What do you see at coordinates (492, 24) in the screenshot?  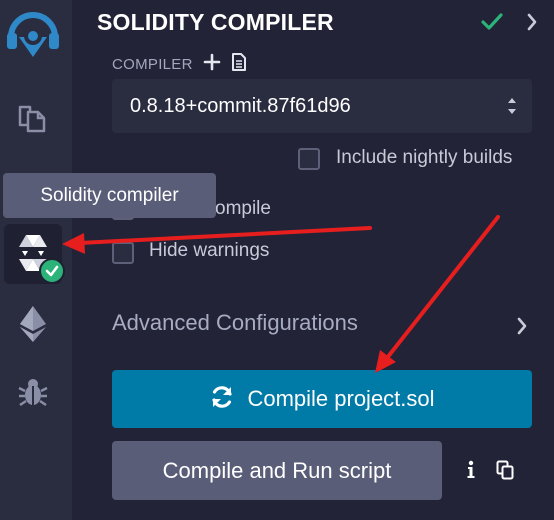 I see `check-icon` at bounding box center [492, 24].